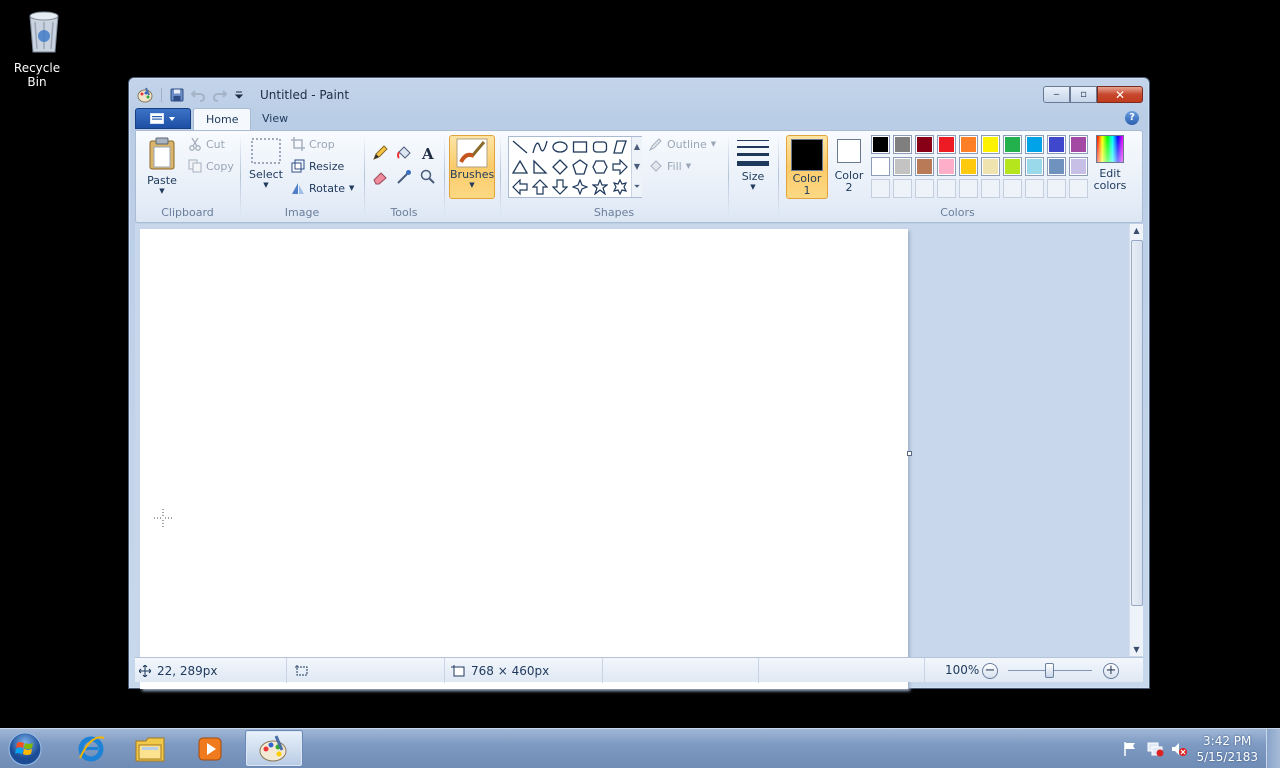 The image size is (1280, 768). I want to click on zoom-in-button: +, so click(1111, 671).